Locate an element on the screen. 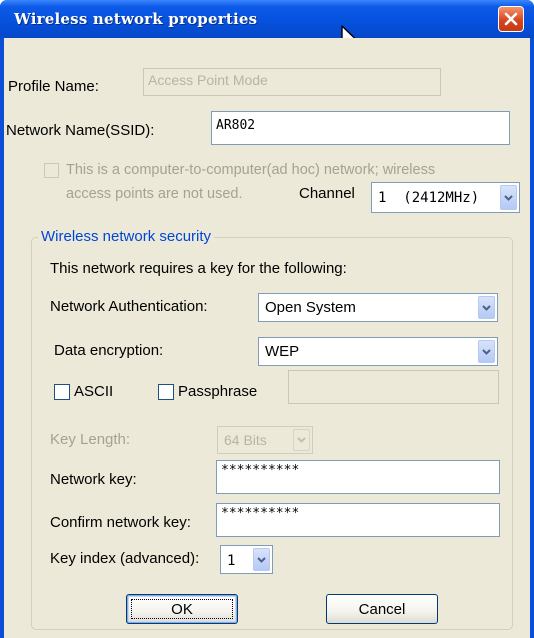 Image resolution: width=534 pixels, height=638 pixels. encryption-dropdown-button is located at coordinates (486, 351).